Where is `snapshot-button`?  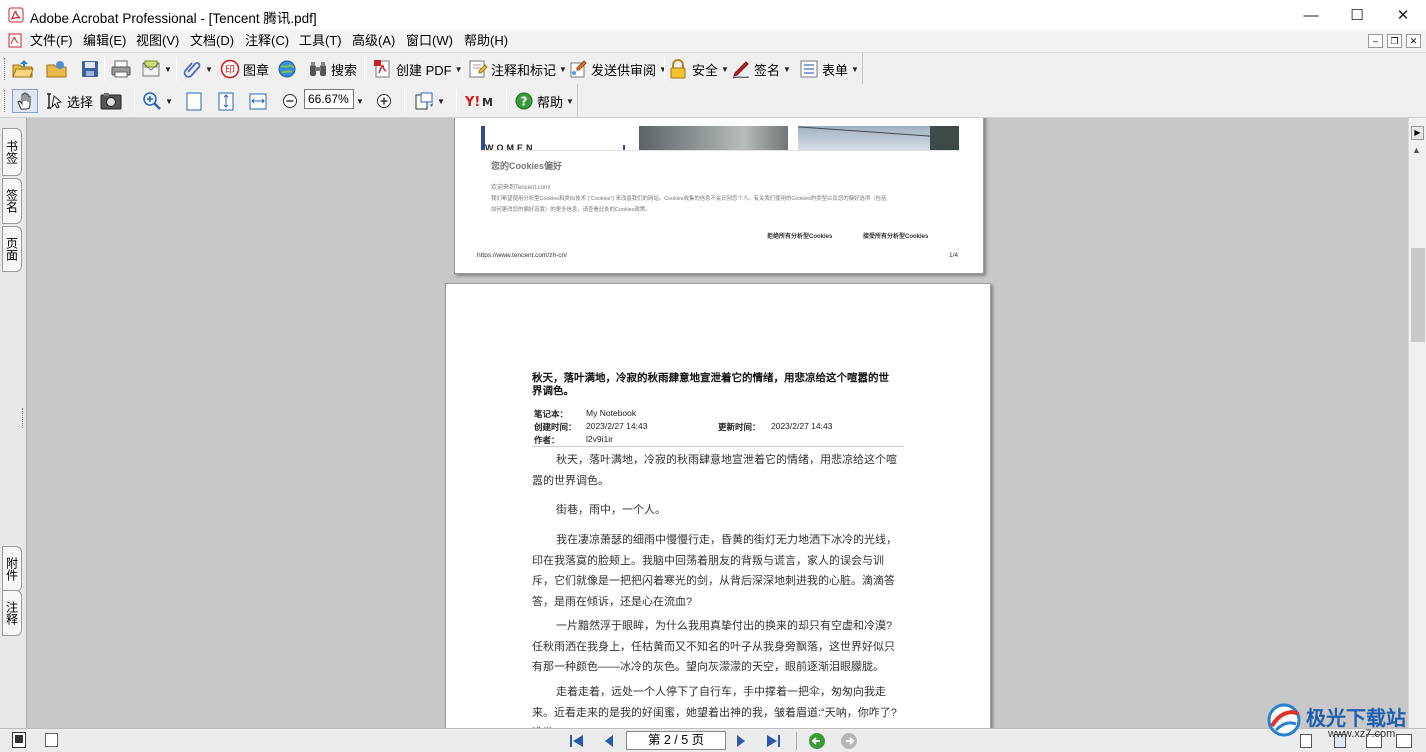 snapshot-button is located at coordinates (111, 101).